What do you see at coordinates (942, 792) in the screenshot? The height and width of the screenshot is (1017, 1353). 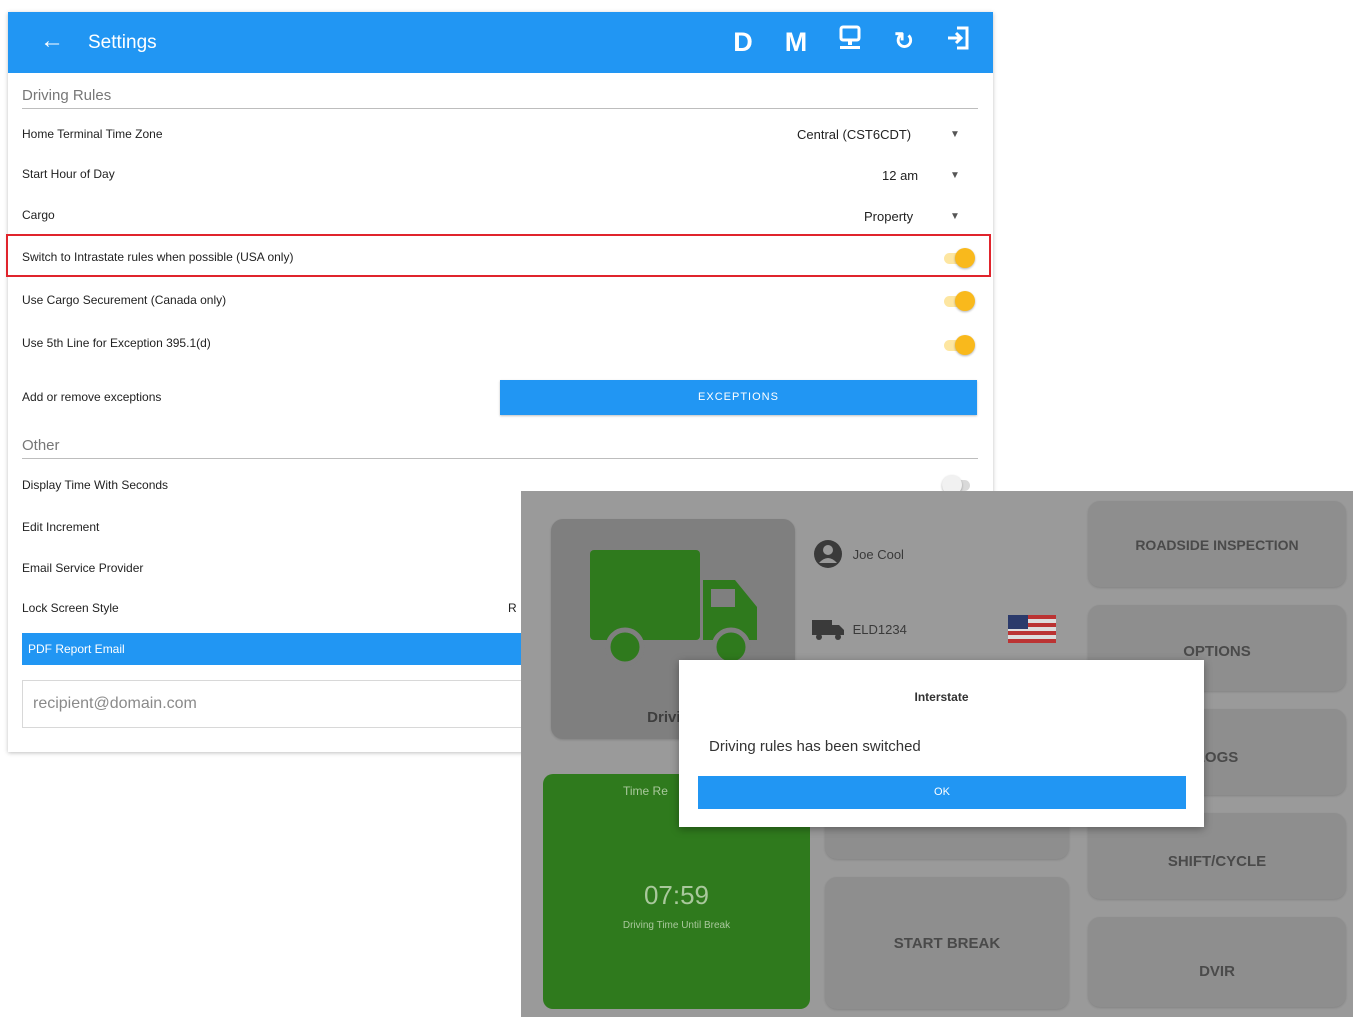 I see `dialog-ok-button: OK` at bounding box center [942, 792].